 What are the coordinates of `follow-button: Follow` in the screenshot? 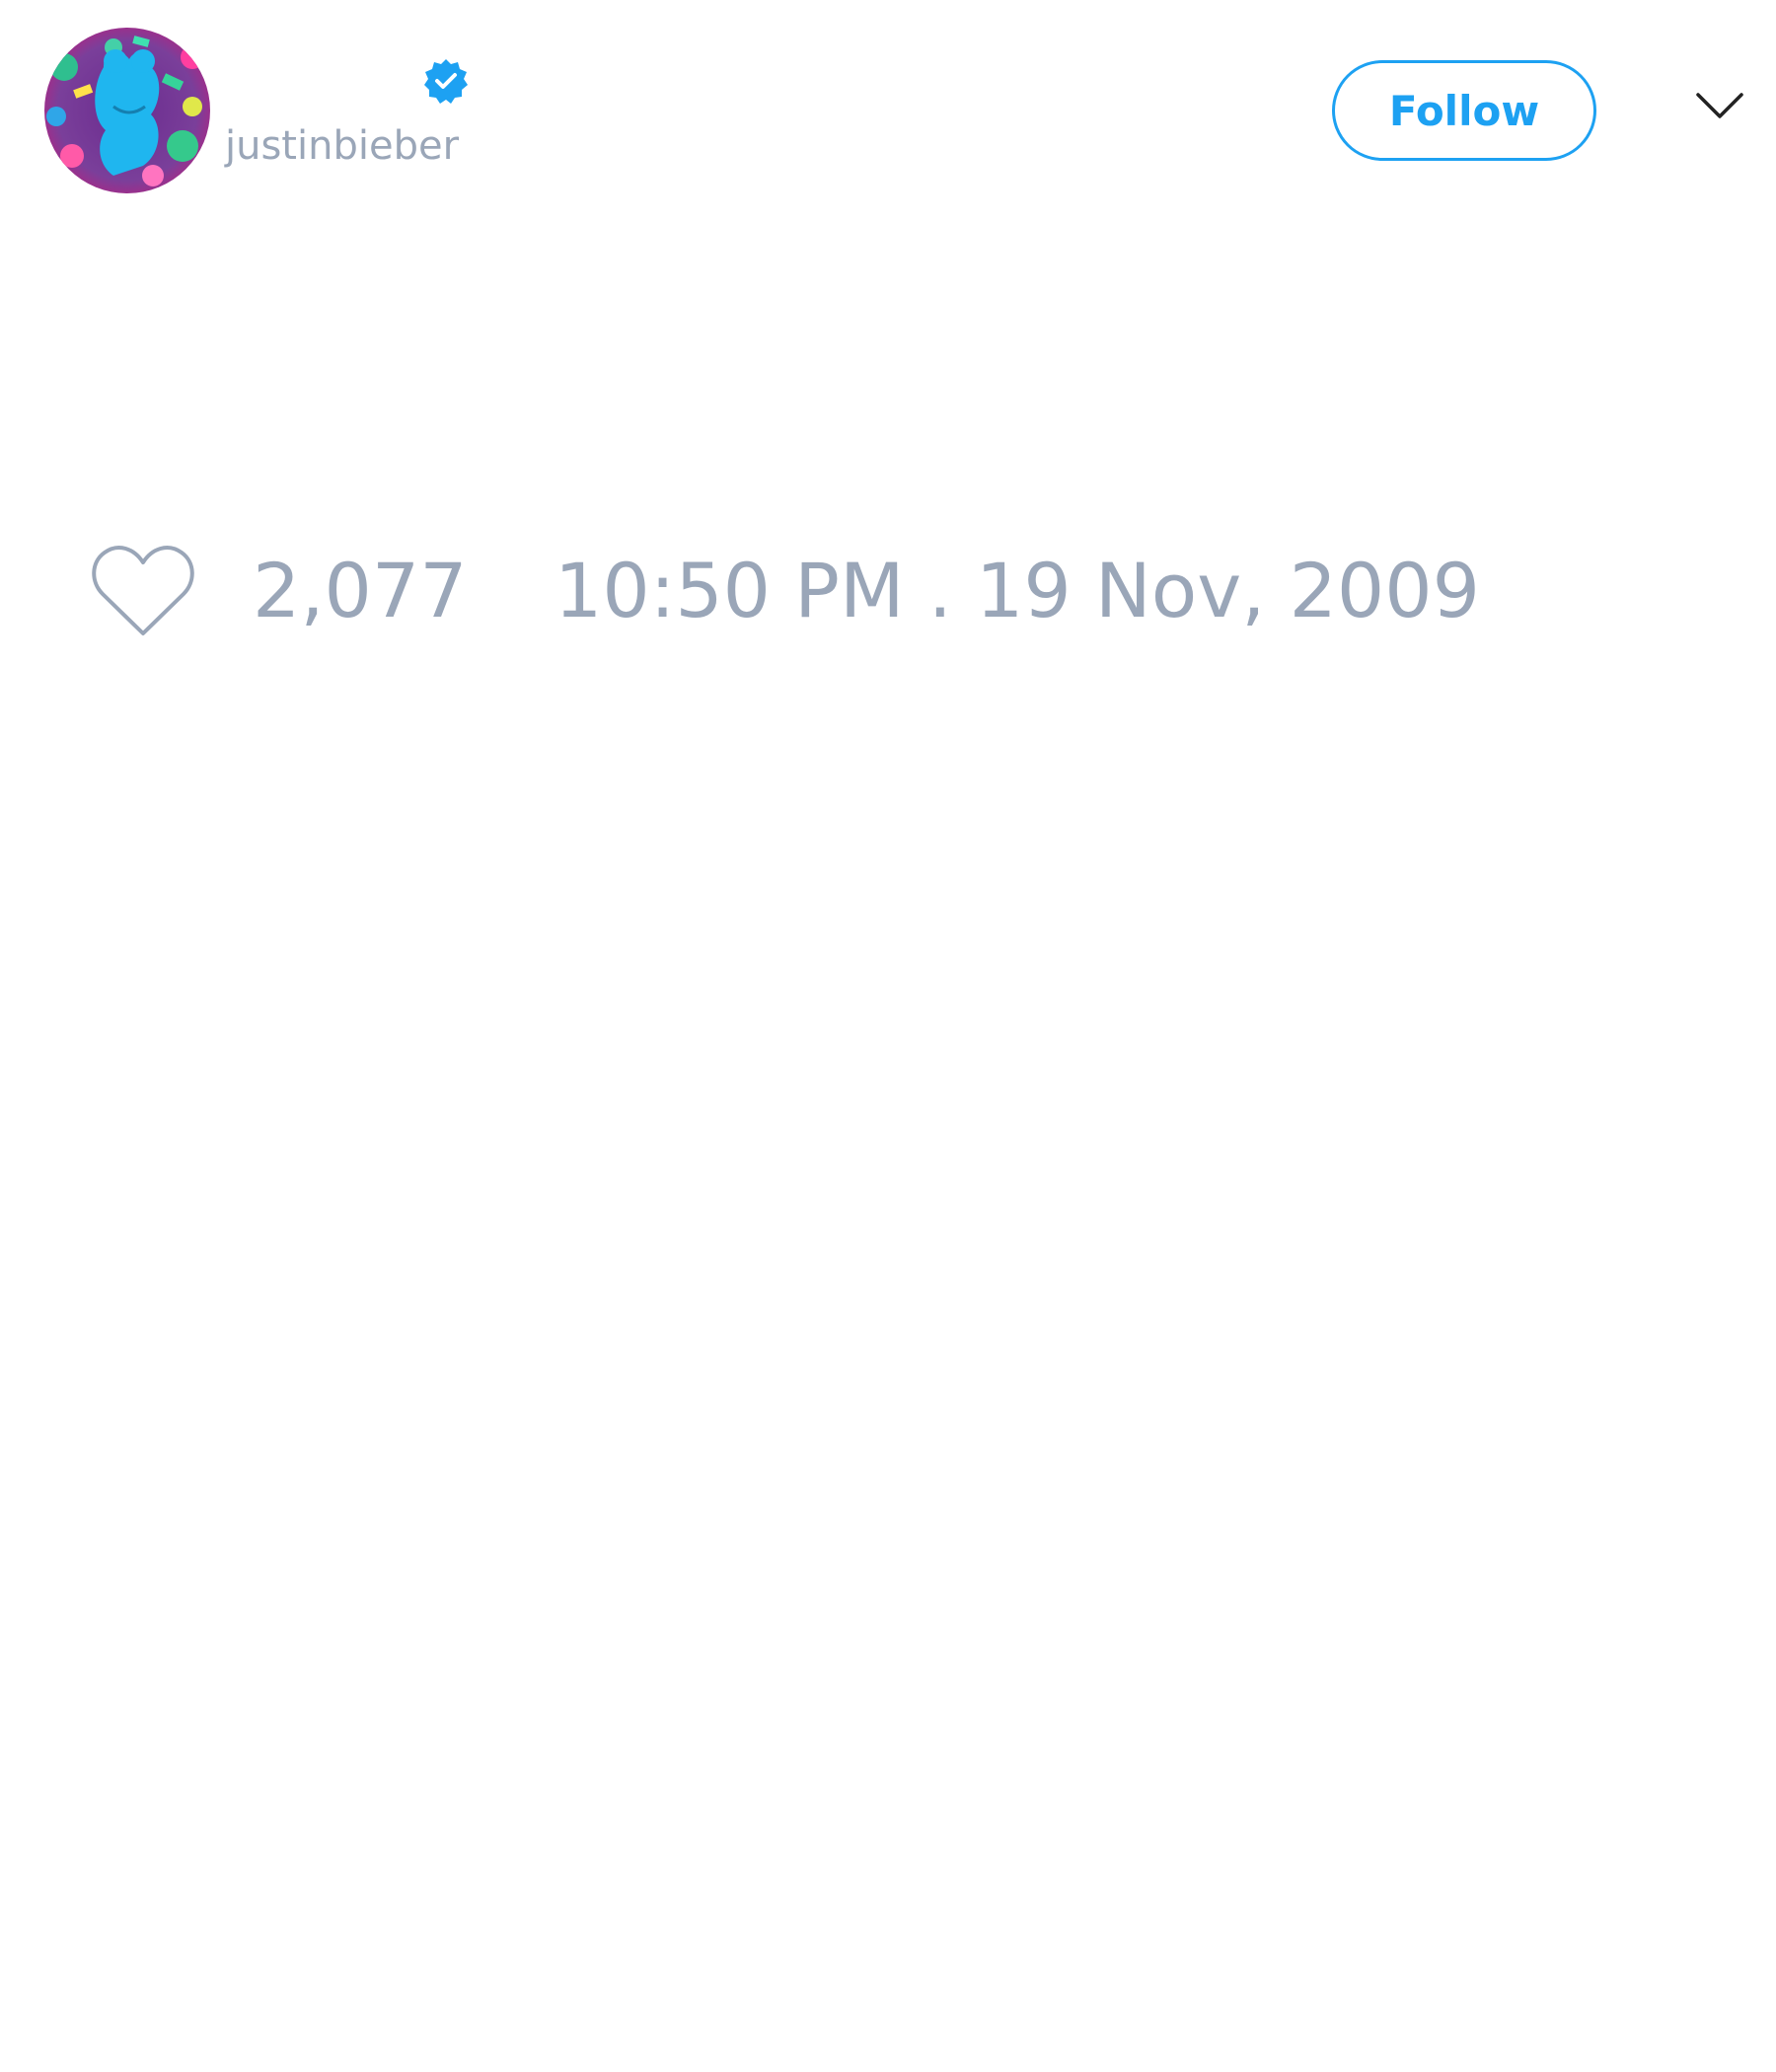 It's located at (1464, 111).